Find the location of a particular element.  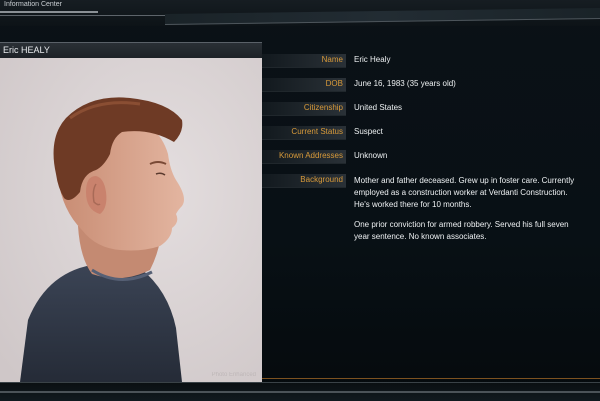

field-label: DOB is located at coordinates (334, 83).